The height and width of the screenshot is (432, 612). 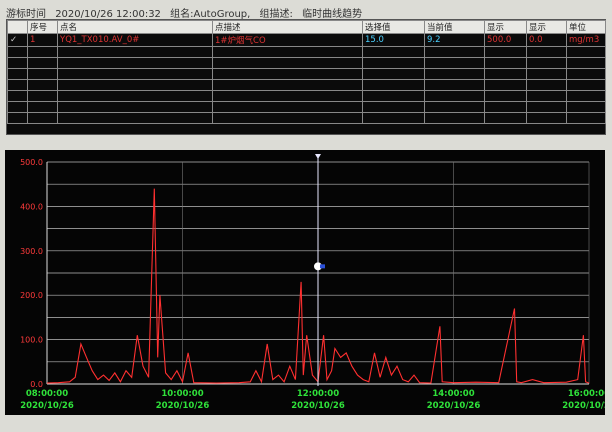 What do you see at coordinates (182, 394) in the screenshot?
I see `x-tick-time: 10:00:00` at bounding box center [182, 394].